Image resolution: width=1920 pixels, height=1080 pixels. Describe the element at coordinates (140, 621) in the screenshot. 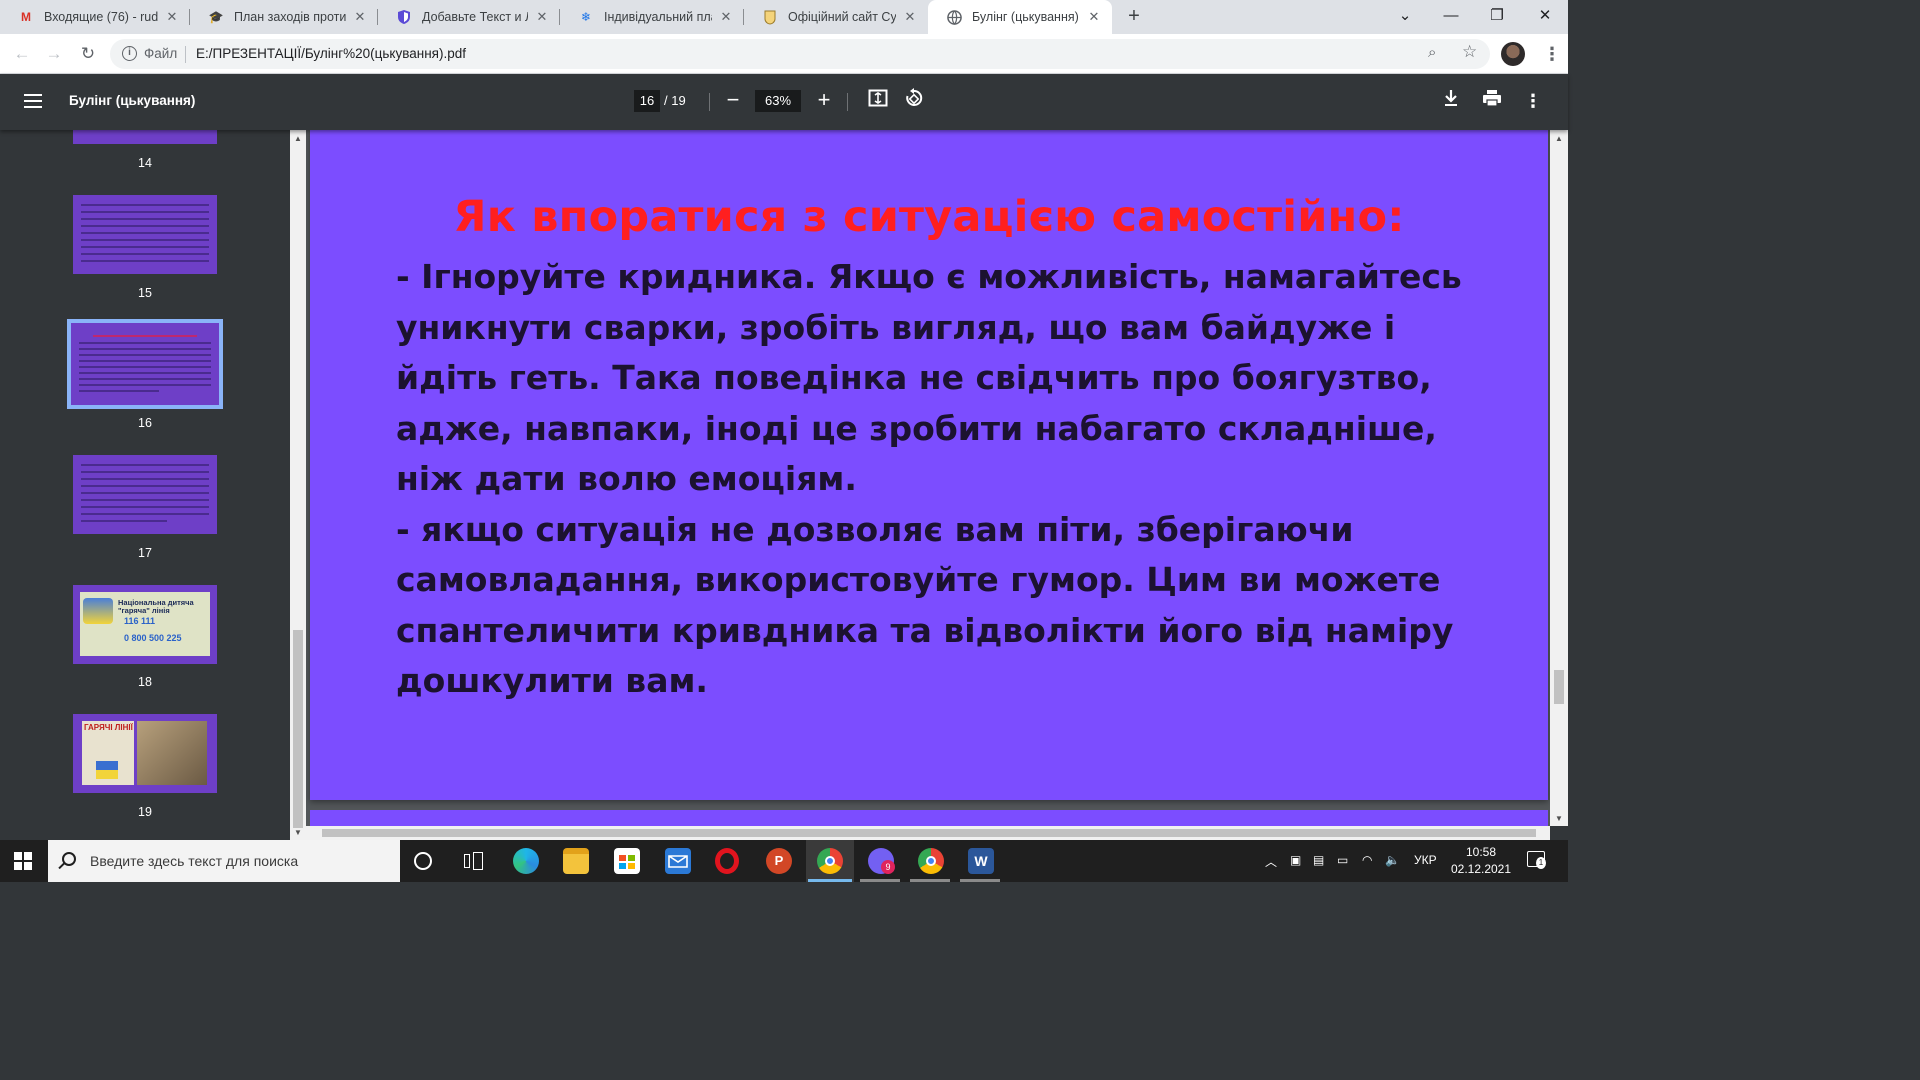

I see `hotline-number: 116 111` at that location.